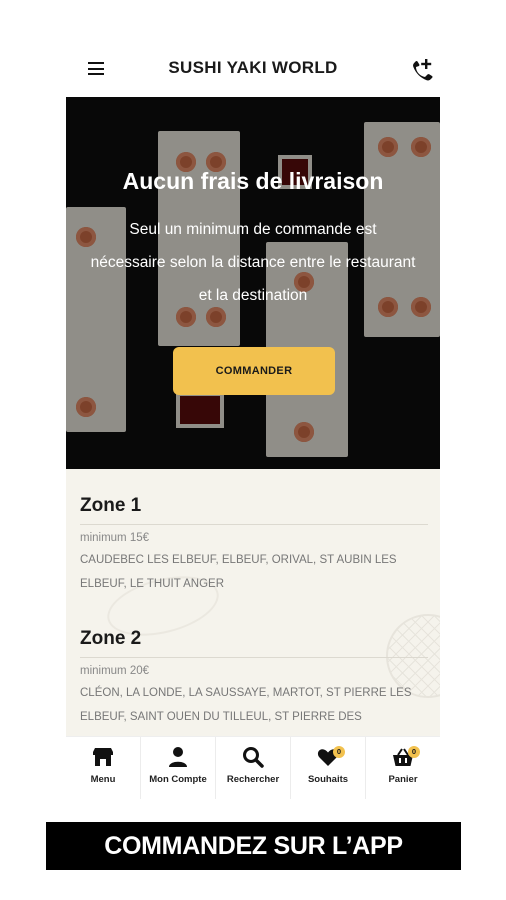 Image resolution: width=506 pixels, height=900 pixels. Describe the element at coordinates (328, 779) in the screenshot. I see `nav-label: Souhaits` at that location.